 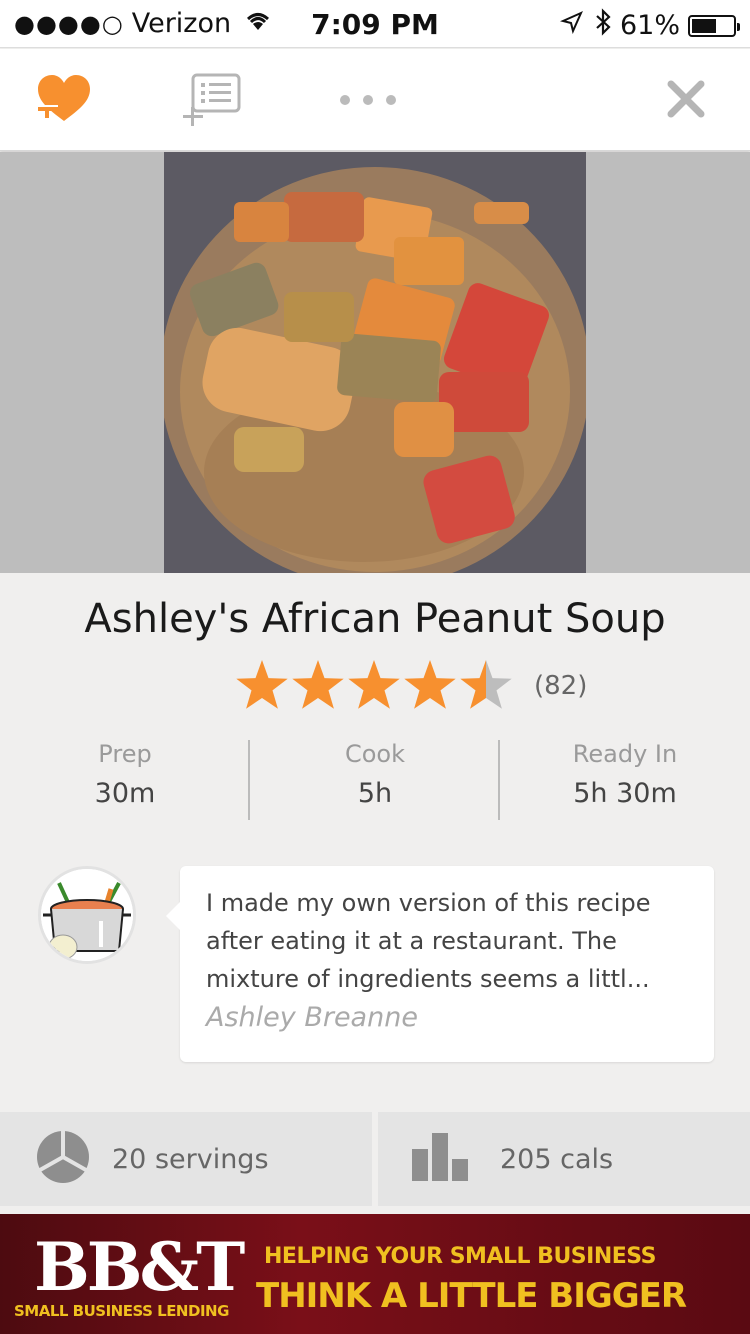 What do you see at coordinates (460, 1256) in the screenshot?
I see `ad-headline-1: HELPING YOUR SMALL BUSINESS` at bounding box center [460, 1256].